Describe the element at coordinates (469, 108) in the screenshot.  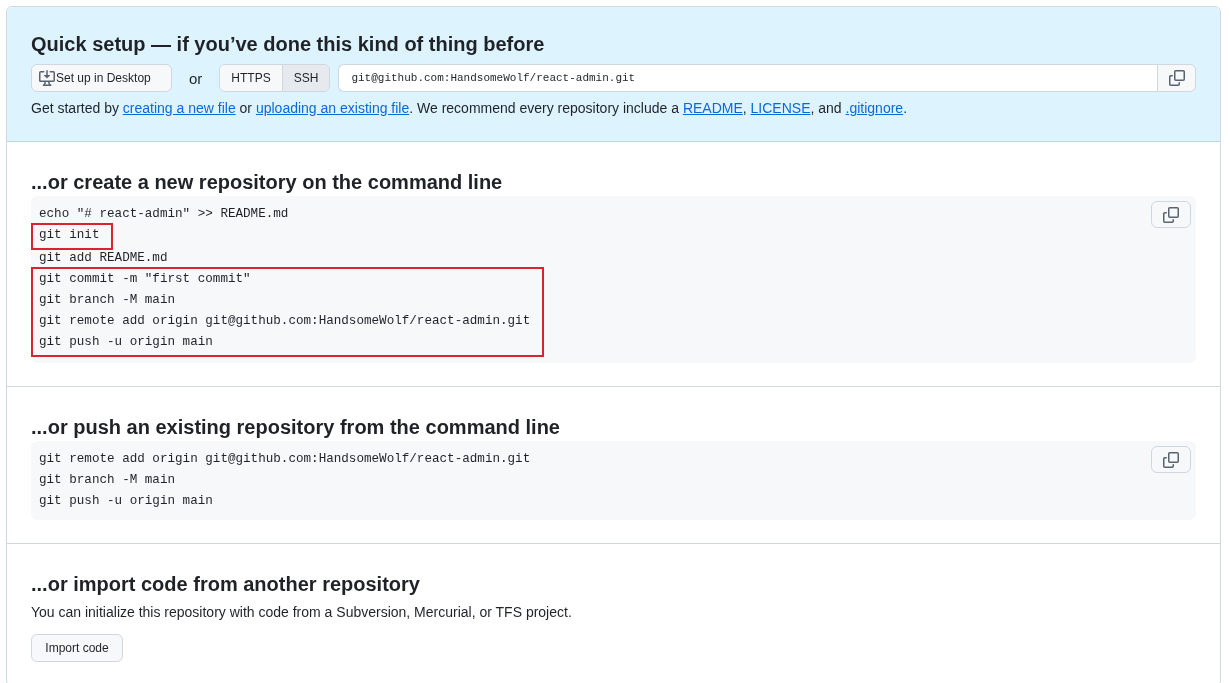
I see `help-text: Get started by creating a new file or uploading an existing file. We recommend every repository include a README, LICENSE, and .gitignore.` at that location.